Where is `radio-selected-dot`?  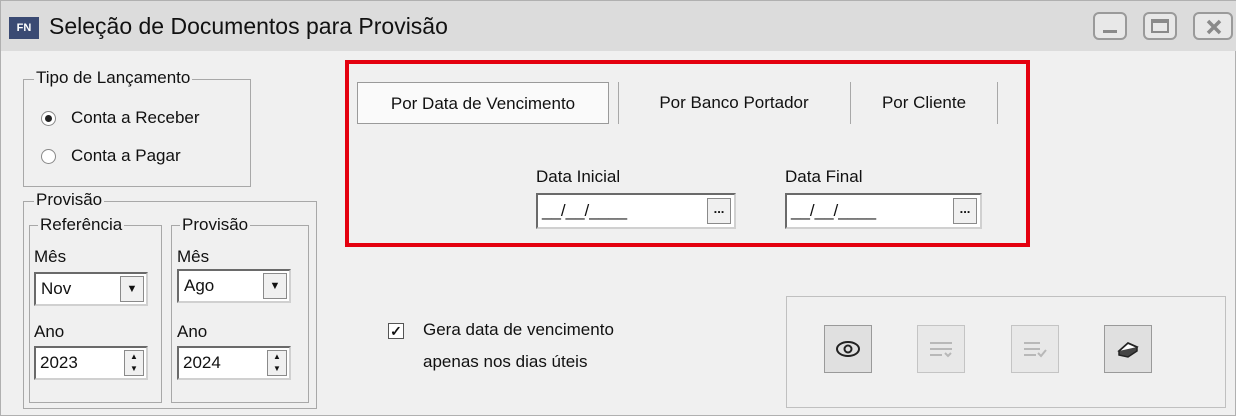 radio-selected-dot is located at coordinates (48, 118).